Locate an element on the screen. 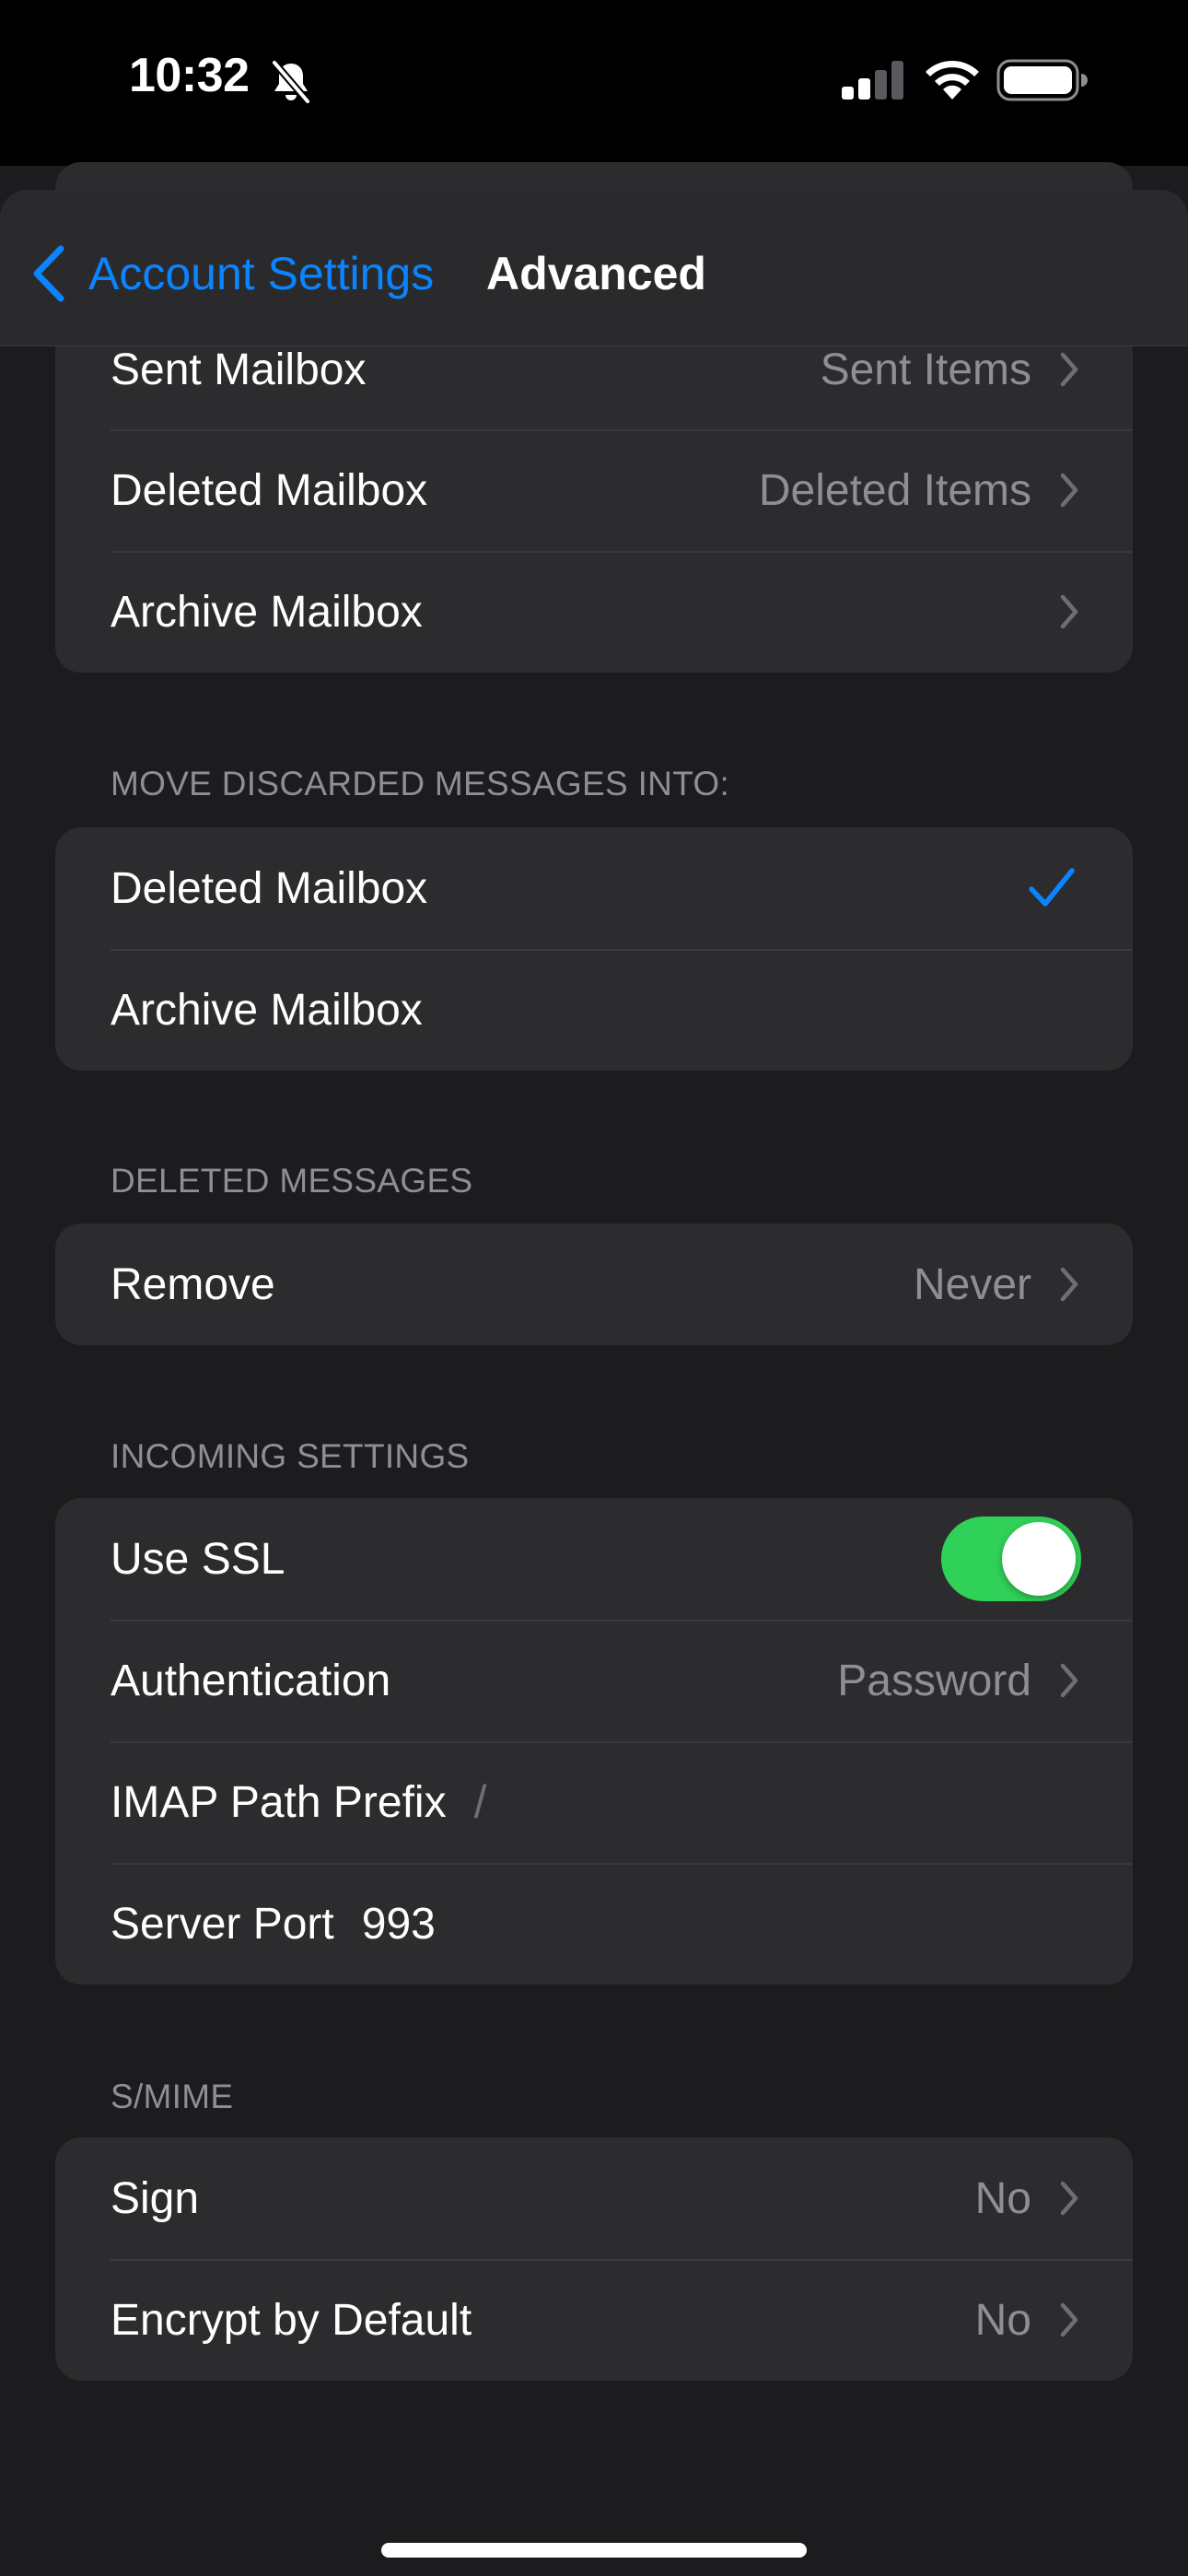 The height and width of the screenshot is (2576, 1188). discarded-section-header: MOVE DISCARDED MESSAGES INTO: is located at coordinates (420, 784).